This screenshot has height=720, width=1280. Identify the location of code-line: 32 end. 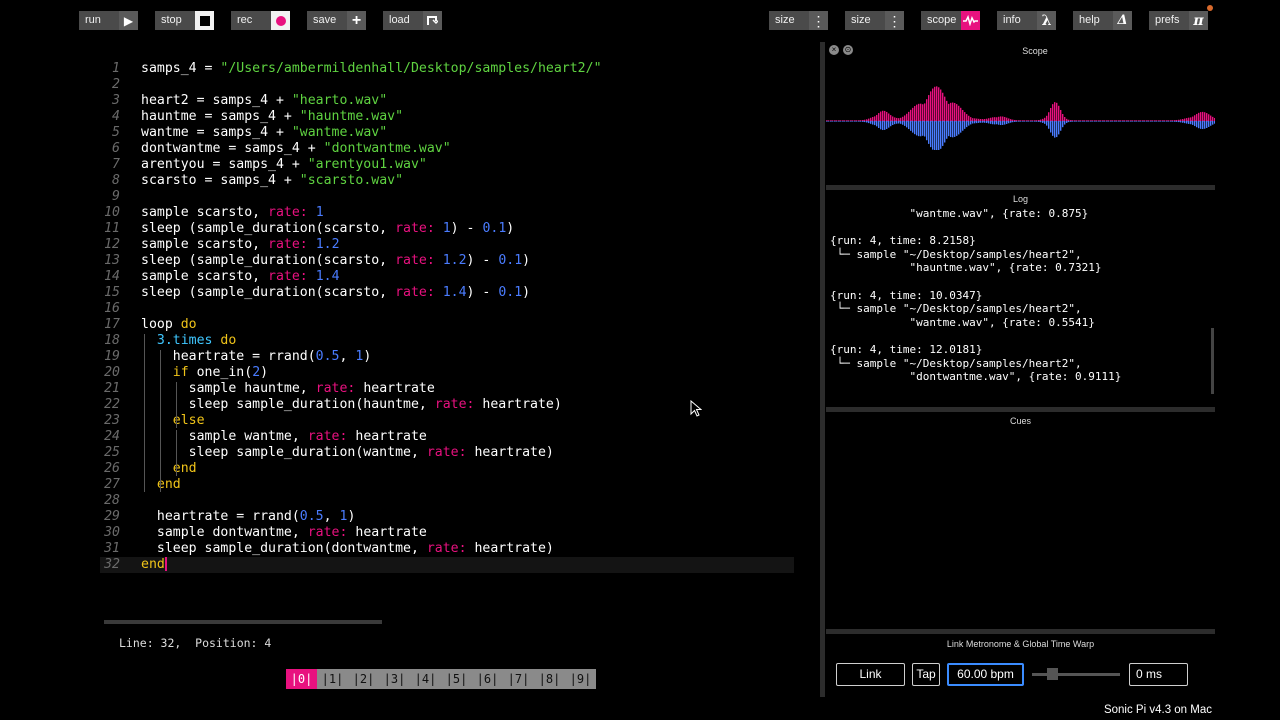
(447, 565).